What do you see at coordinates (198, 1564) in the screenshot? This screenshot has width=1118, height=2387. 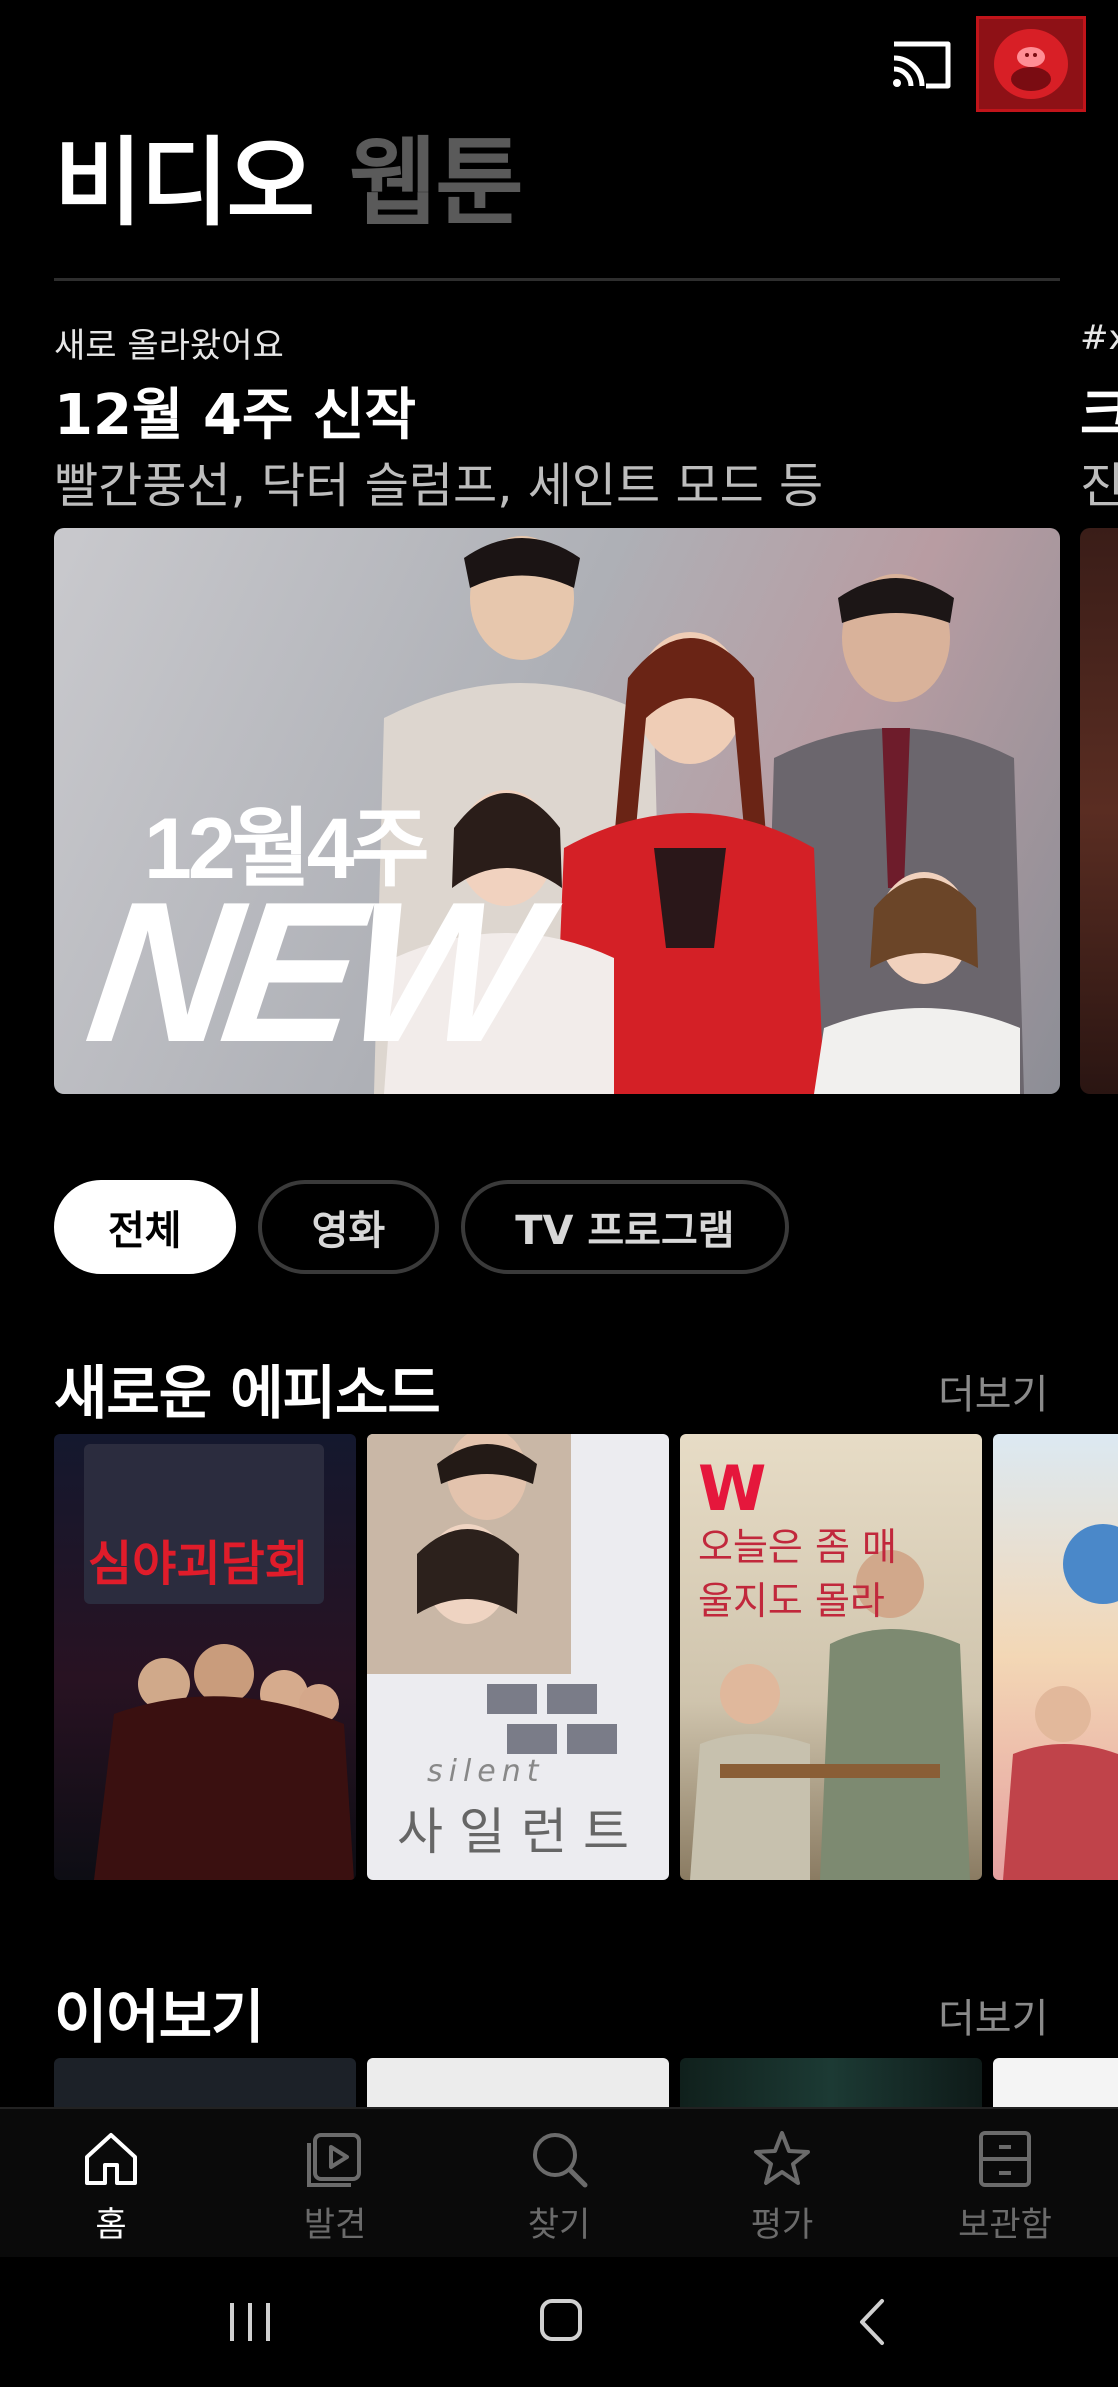 I see `poster-title: 심야괴담회` at bounding box center [198, 1564].